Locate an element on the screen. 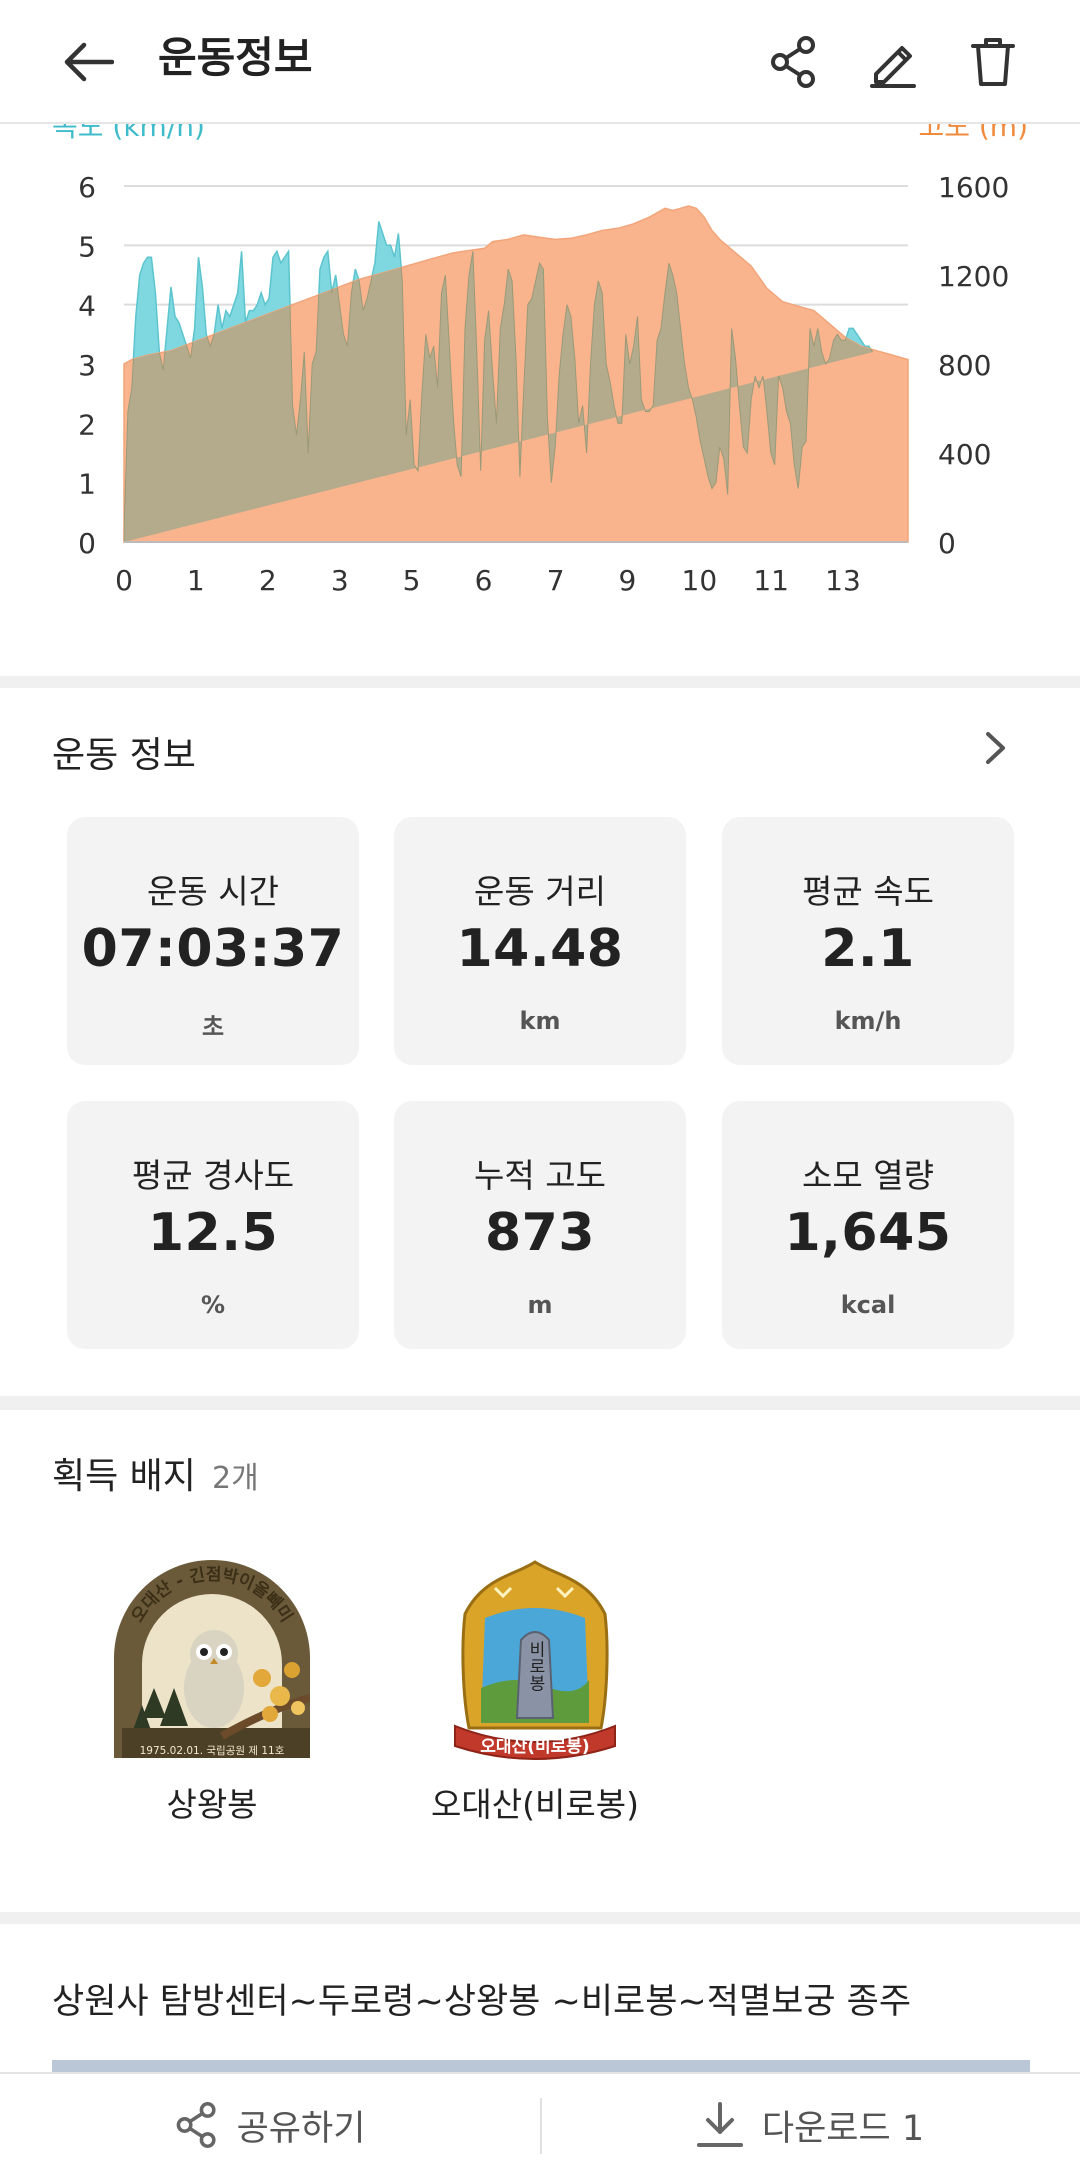 This screenshot has height=2176, width=1080. stat-label: 평균 속도 is located at coordinates (868, 891).